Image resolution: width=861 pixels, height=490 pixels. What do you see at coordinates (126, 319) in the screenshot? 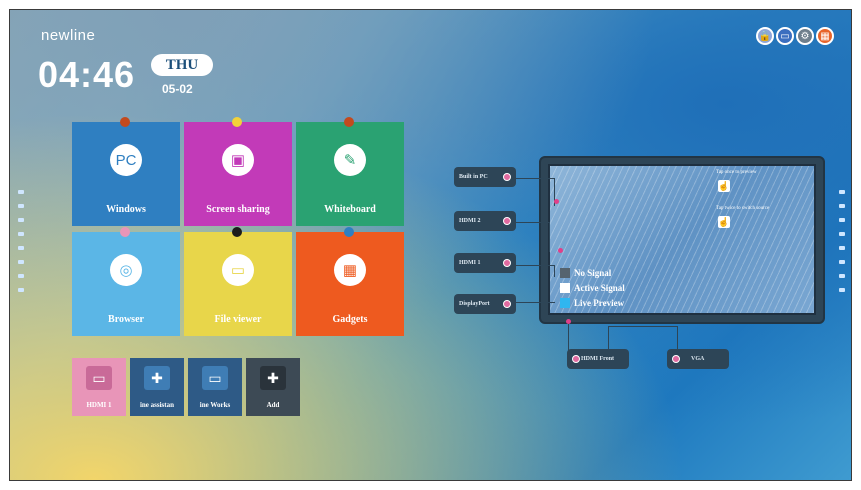
I see `tile-label: Browser` at bounding box center [126, 319].